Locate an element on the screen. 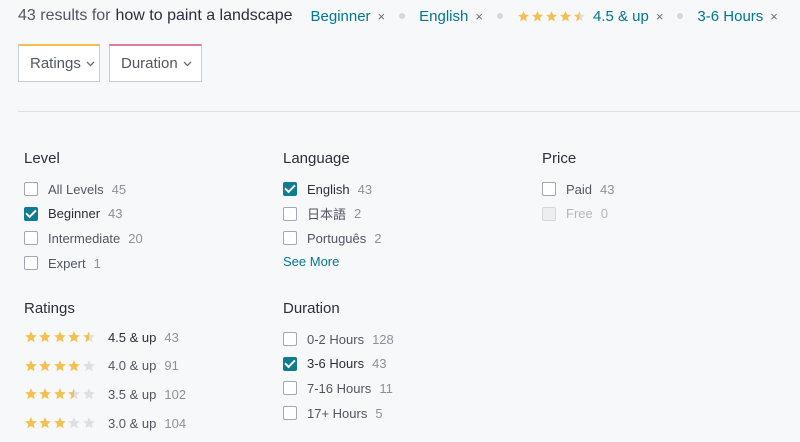 This screenshot has height=442, width=800. option-label: 日本語 is located at coordinates (327, 215).